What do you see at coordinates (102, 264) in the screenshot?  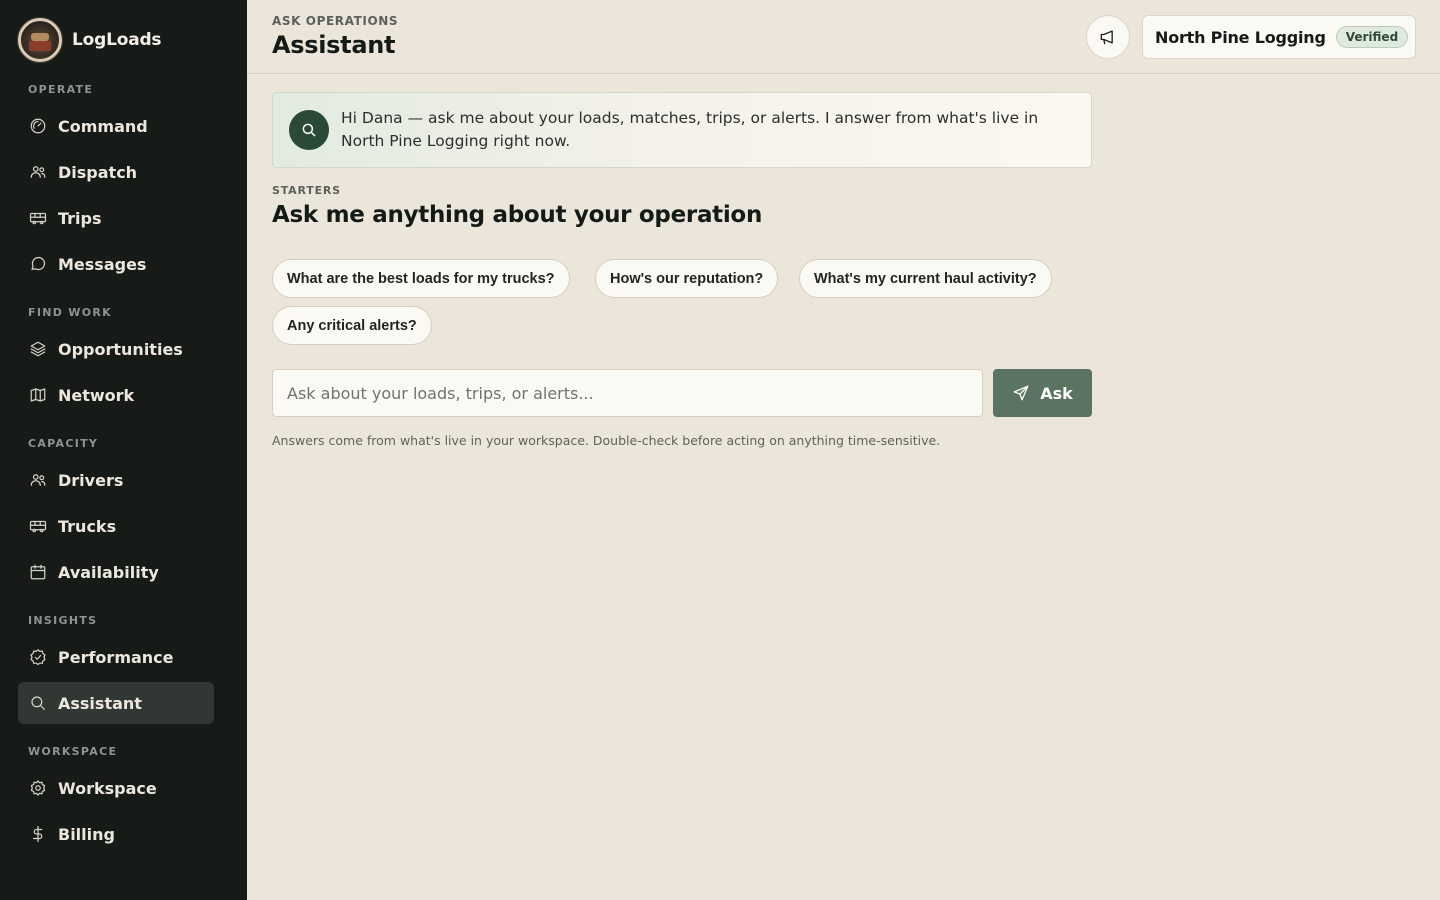 I see `sidebar-item-label: Messages` at bounding box center [102, 264].